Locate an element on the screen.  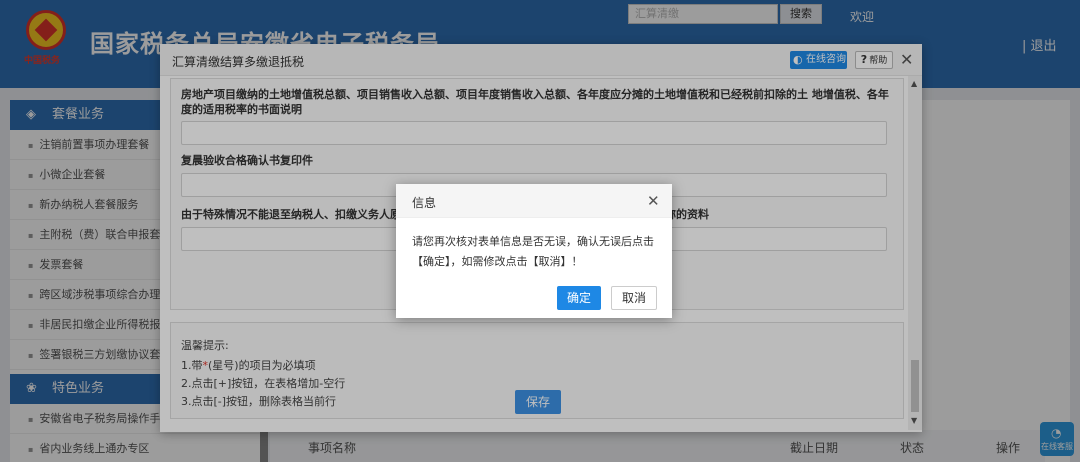
confirm-message: 请您再次核对表单信息是否无误，确认无误后点击【确定】，如需修改点击【取消】！ is located at coordinates (533, 251).